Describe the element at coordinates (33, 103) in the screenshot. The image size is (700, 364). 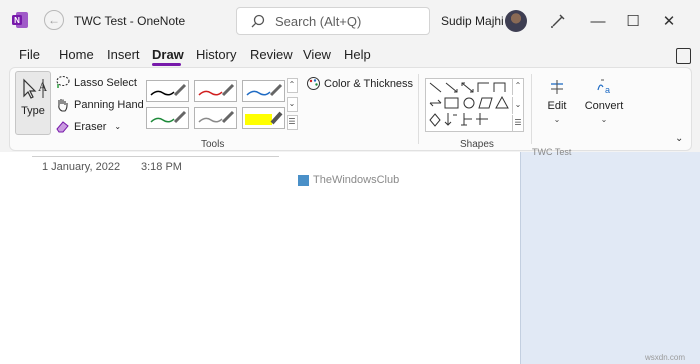
I see `type-button: A Type` at that location.